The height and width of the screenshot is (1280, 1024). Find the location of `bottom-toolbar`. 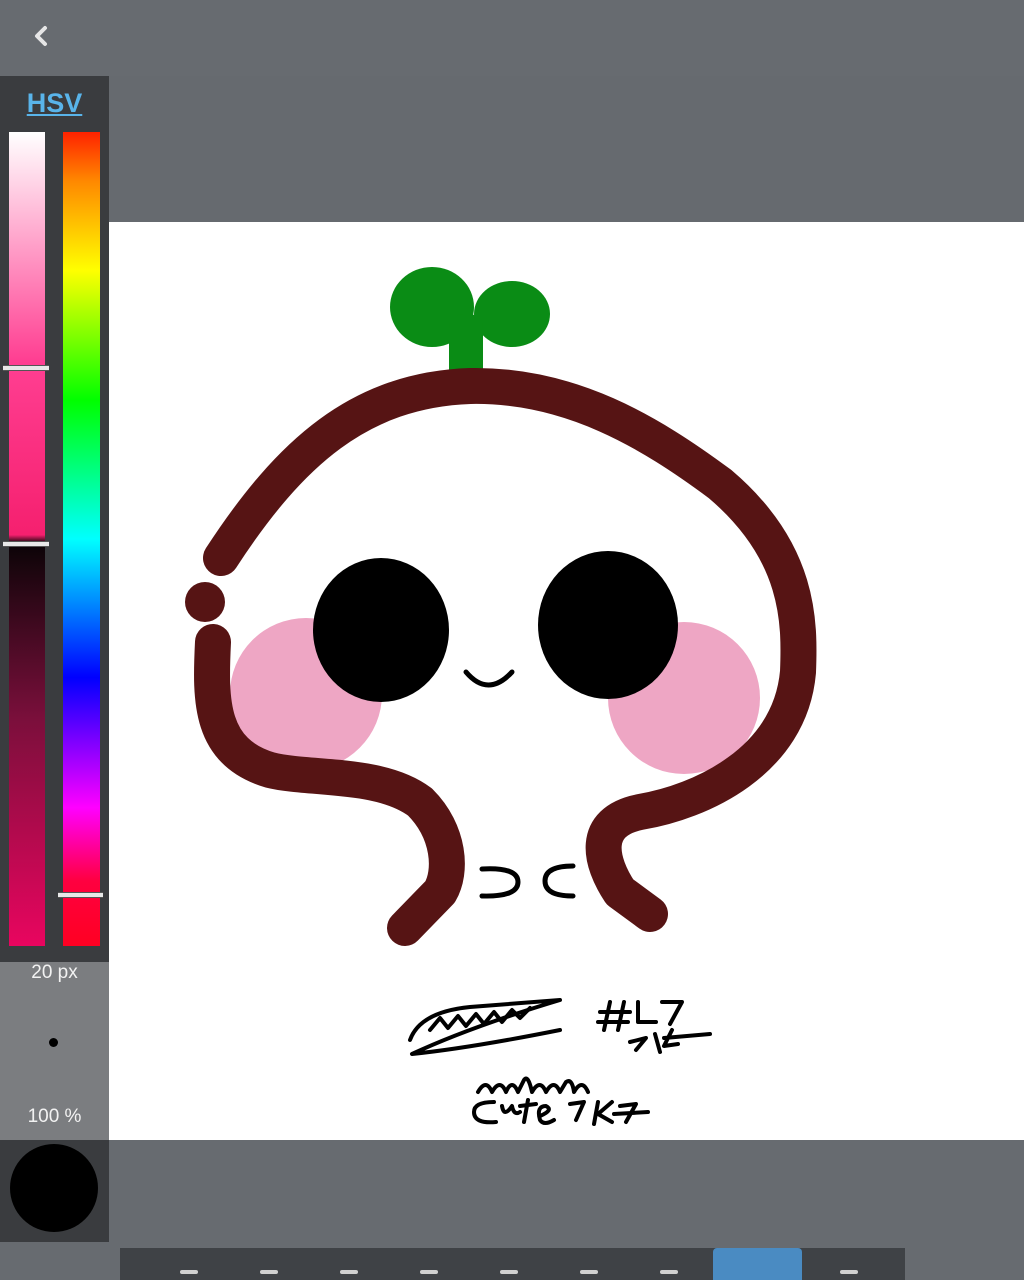

bottom-toolbar is located at coordinates (512, 1264).